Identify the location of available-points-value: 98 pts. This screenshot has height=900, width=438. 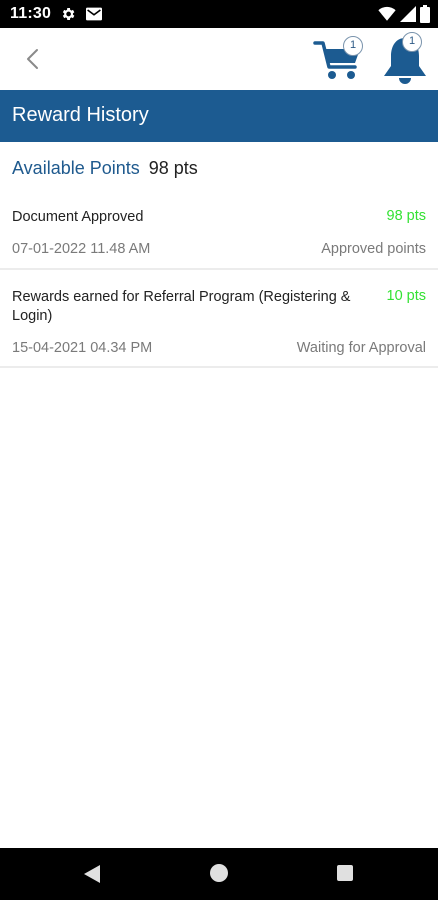
(173, 168).